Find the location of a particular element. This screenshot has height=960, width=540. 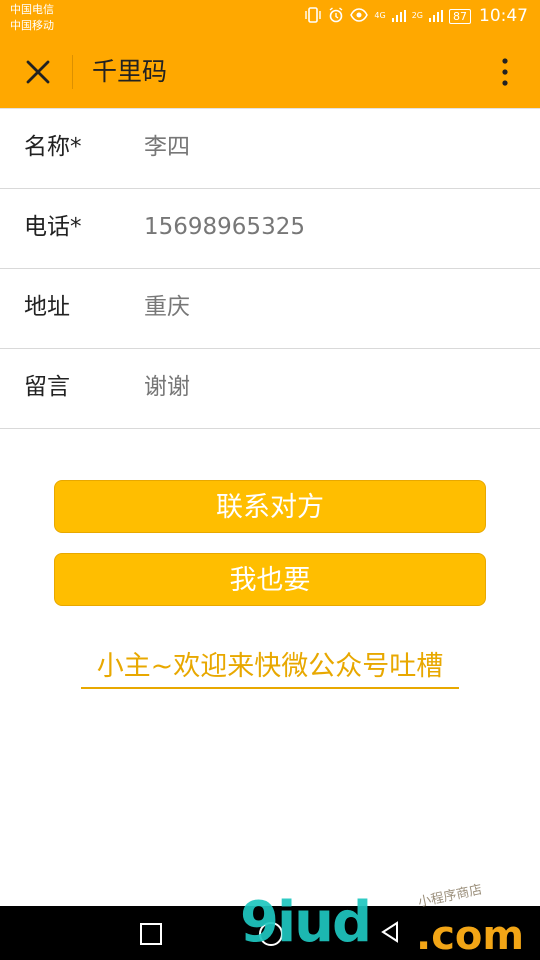

more-button is located at coordinates (505, 72).